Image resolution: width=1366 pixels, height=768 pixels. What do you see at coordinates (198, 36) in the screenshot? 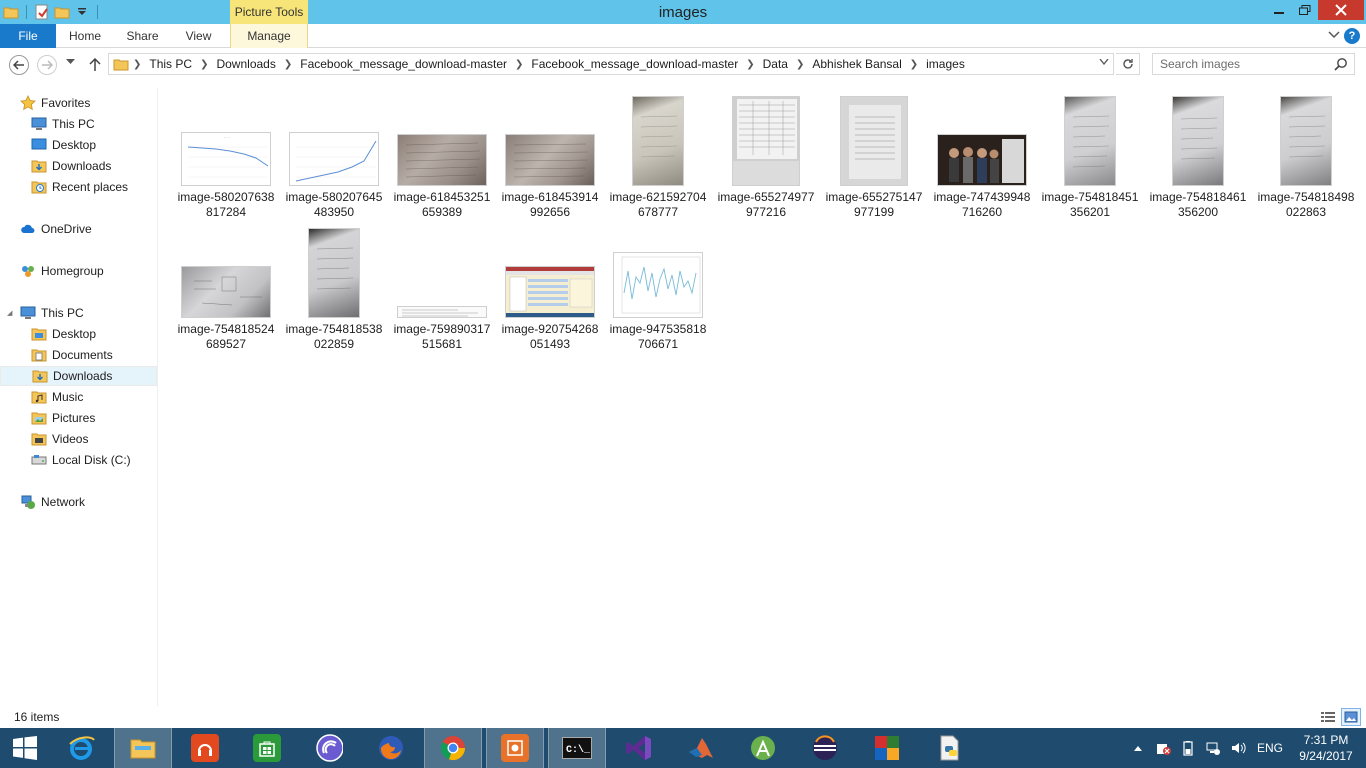
I see `tab-view: View` at bounding box center [198, 36].